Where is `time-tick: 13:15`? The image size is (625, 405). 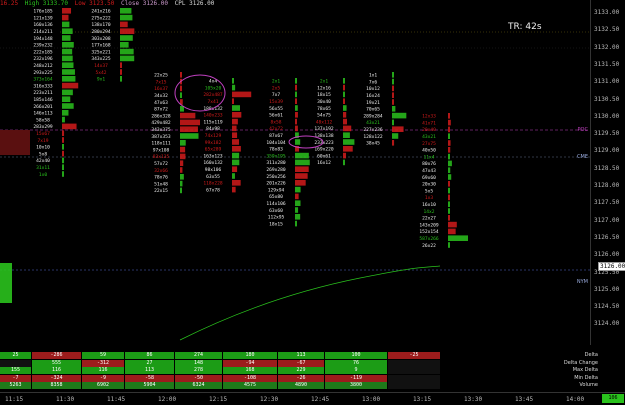
time-tick: 13:15 is located at coordinates (422, 399).